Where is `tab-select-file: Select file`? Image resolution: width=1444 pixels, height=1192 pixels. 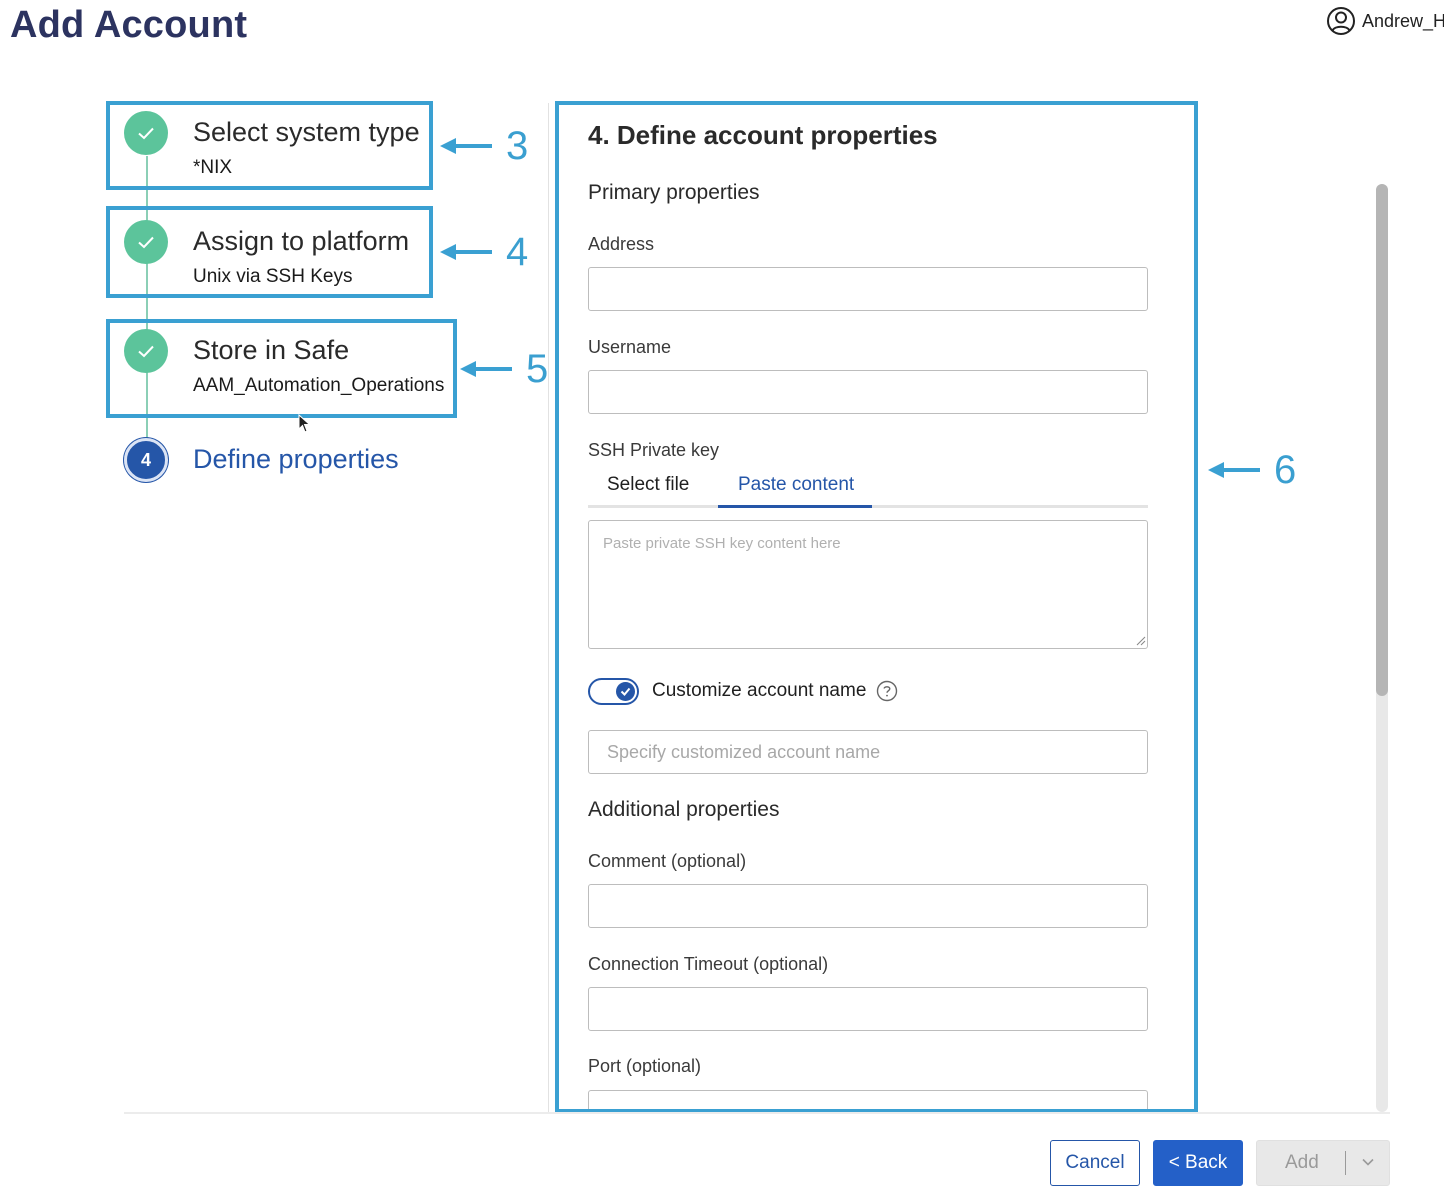 tab-select-file: Select file is located at coordinates (648, 485).